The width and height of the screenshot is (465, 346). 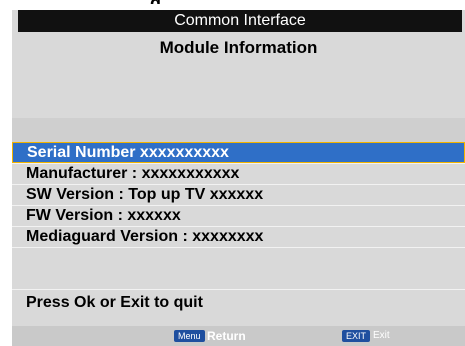 I want to click on mediaguard-version-label: Mediaguard Version : xxxxxxxx, so click(x=145, y=236).